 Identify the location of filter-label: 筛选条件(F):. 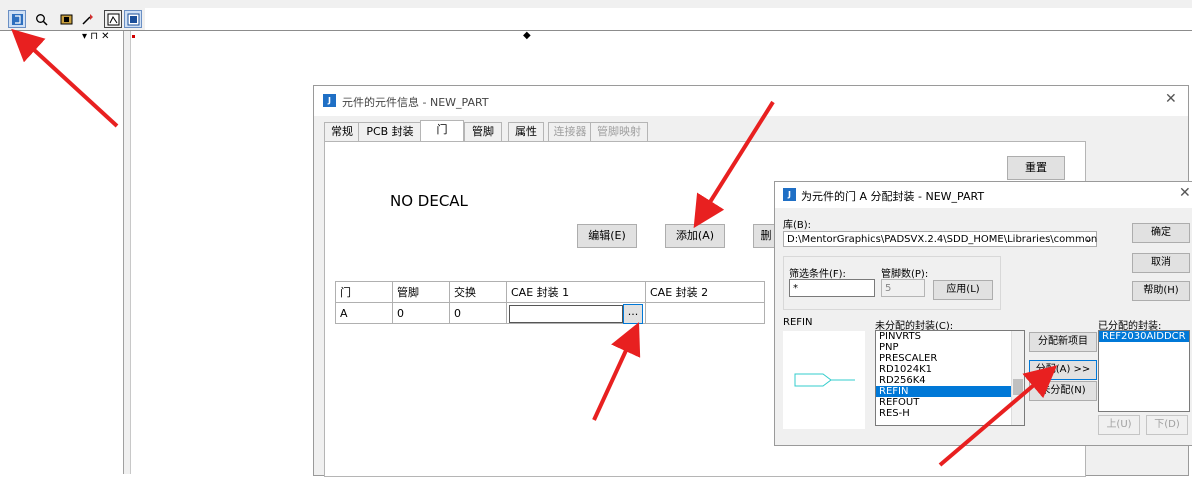
(817, 274).